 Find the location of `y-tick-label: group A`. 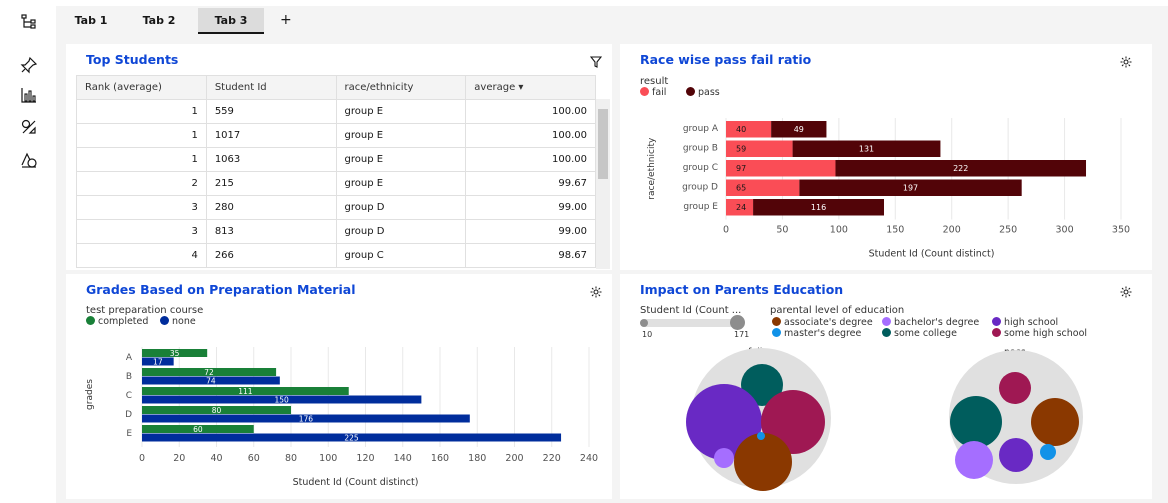

y-tick-label: group A is located at coordinates (701, 129).